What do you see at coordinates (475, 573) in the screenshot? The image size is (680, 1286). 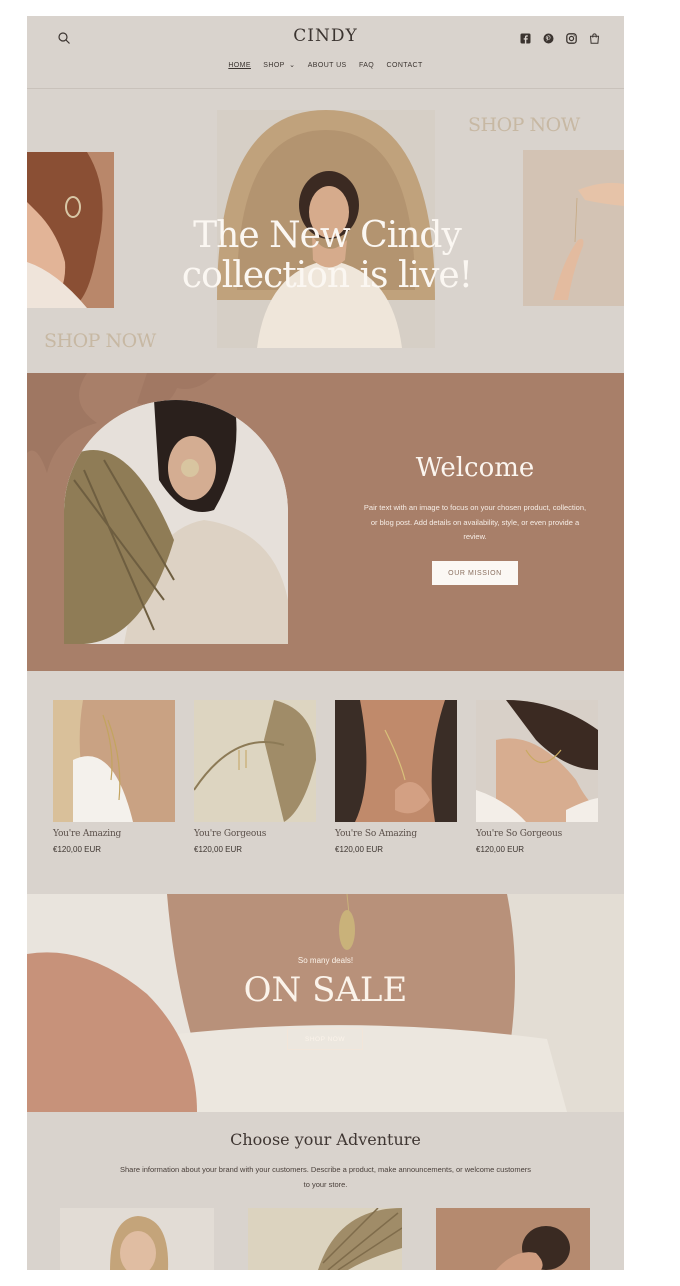 I see `our-mission-button: OUR MISSION` at bounding box center [475, 573].